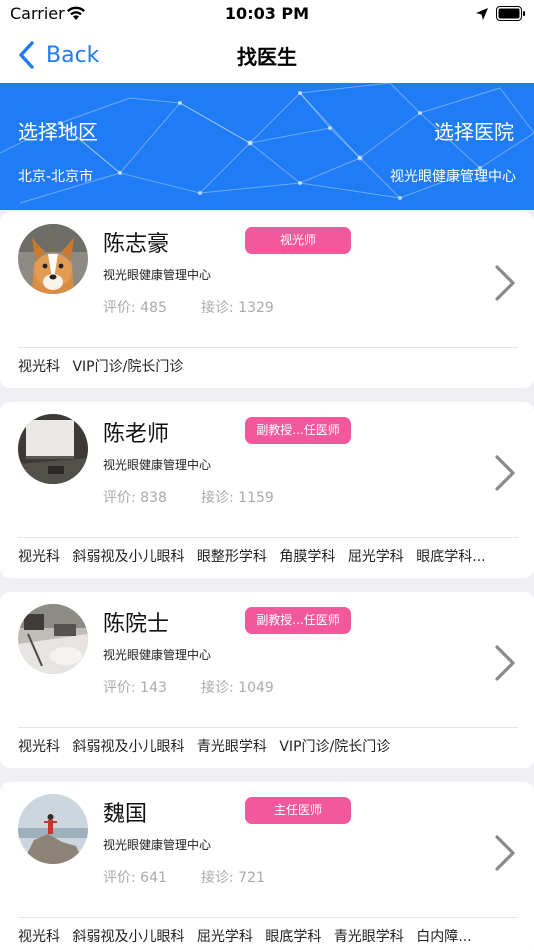  I want to click on office-desk-photo, so click(53, 639).